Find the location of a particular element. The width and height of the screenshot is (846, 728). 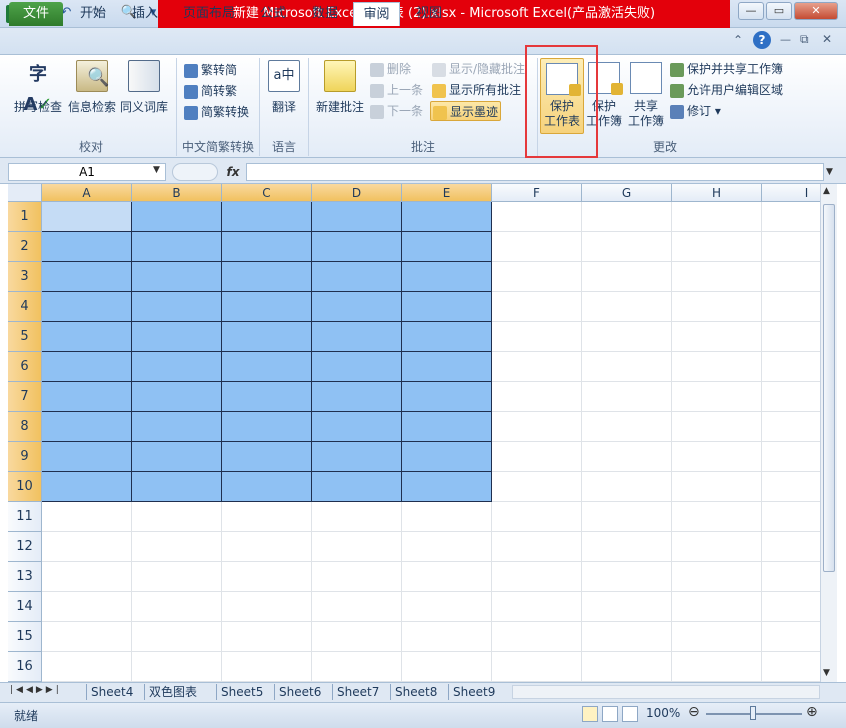

new-comment-button: 新建批注 is located at coordinates (340, 87).